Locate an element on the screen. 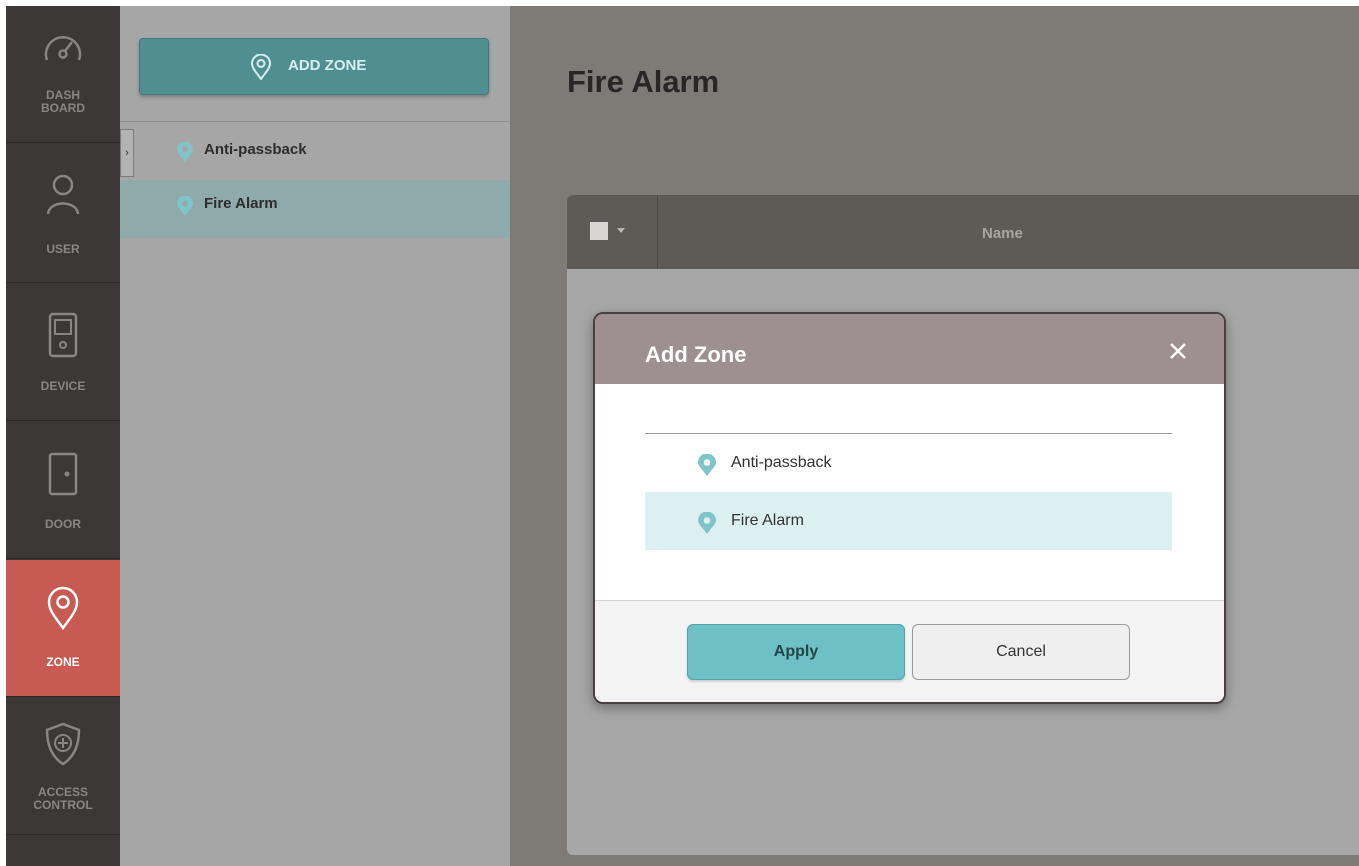 The image size is (1359, 866). door-icon is located at coordinates (63, 474).